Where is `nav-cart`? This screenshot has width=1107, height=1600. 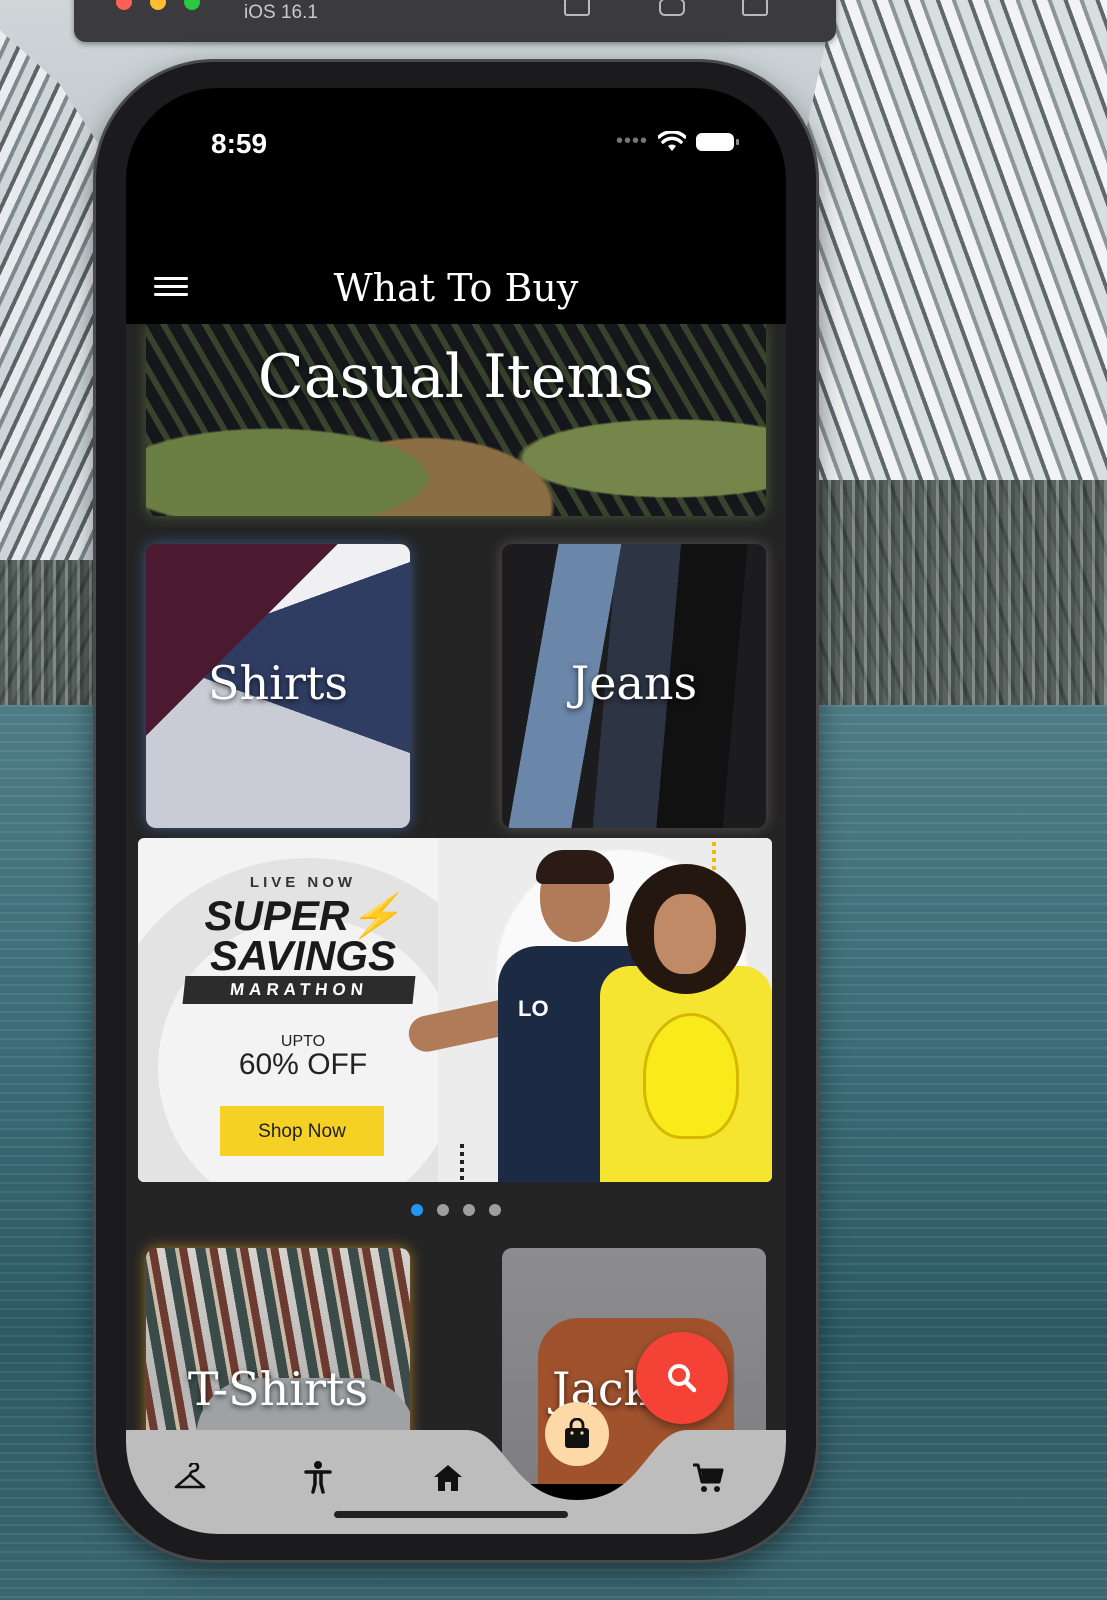
nav-cart is located at coordinates (708, 1478).